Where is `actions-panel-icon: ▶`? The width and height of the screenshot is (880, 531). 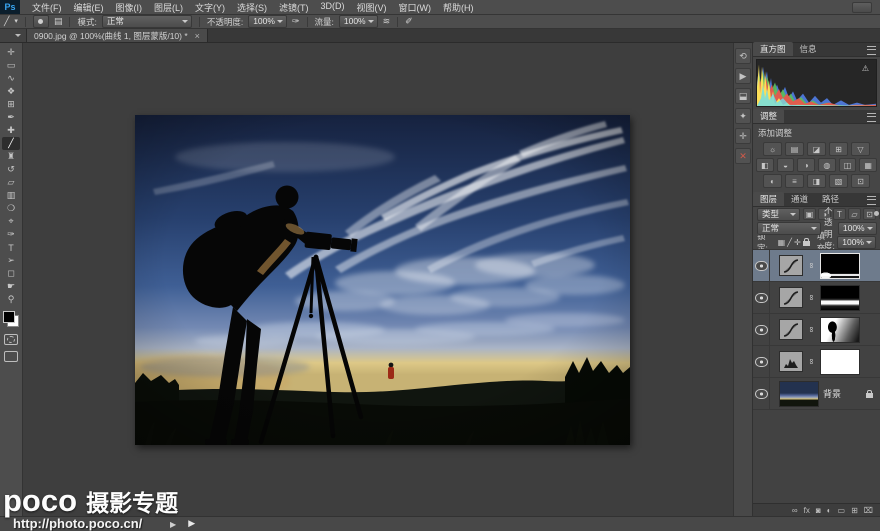 actions-panel-icon: ▶ is located at coordinates (743, 76).